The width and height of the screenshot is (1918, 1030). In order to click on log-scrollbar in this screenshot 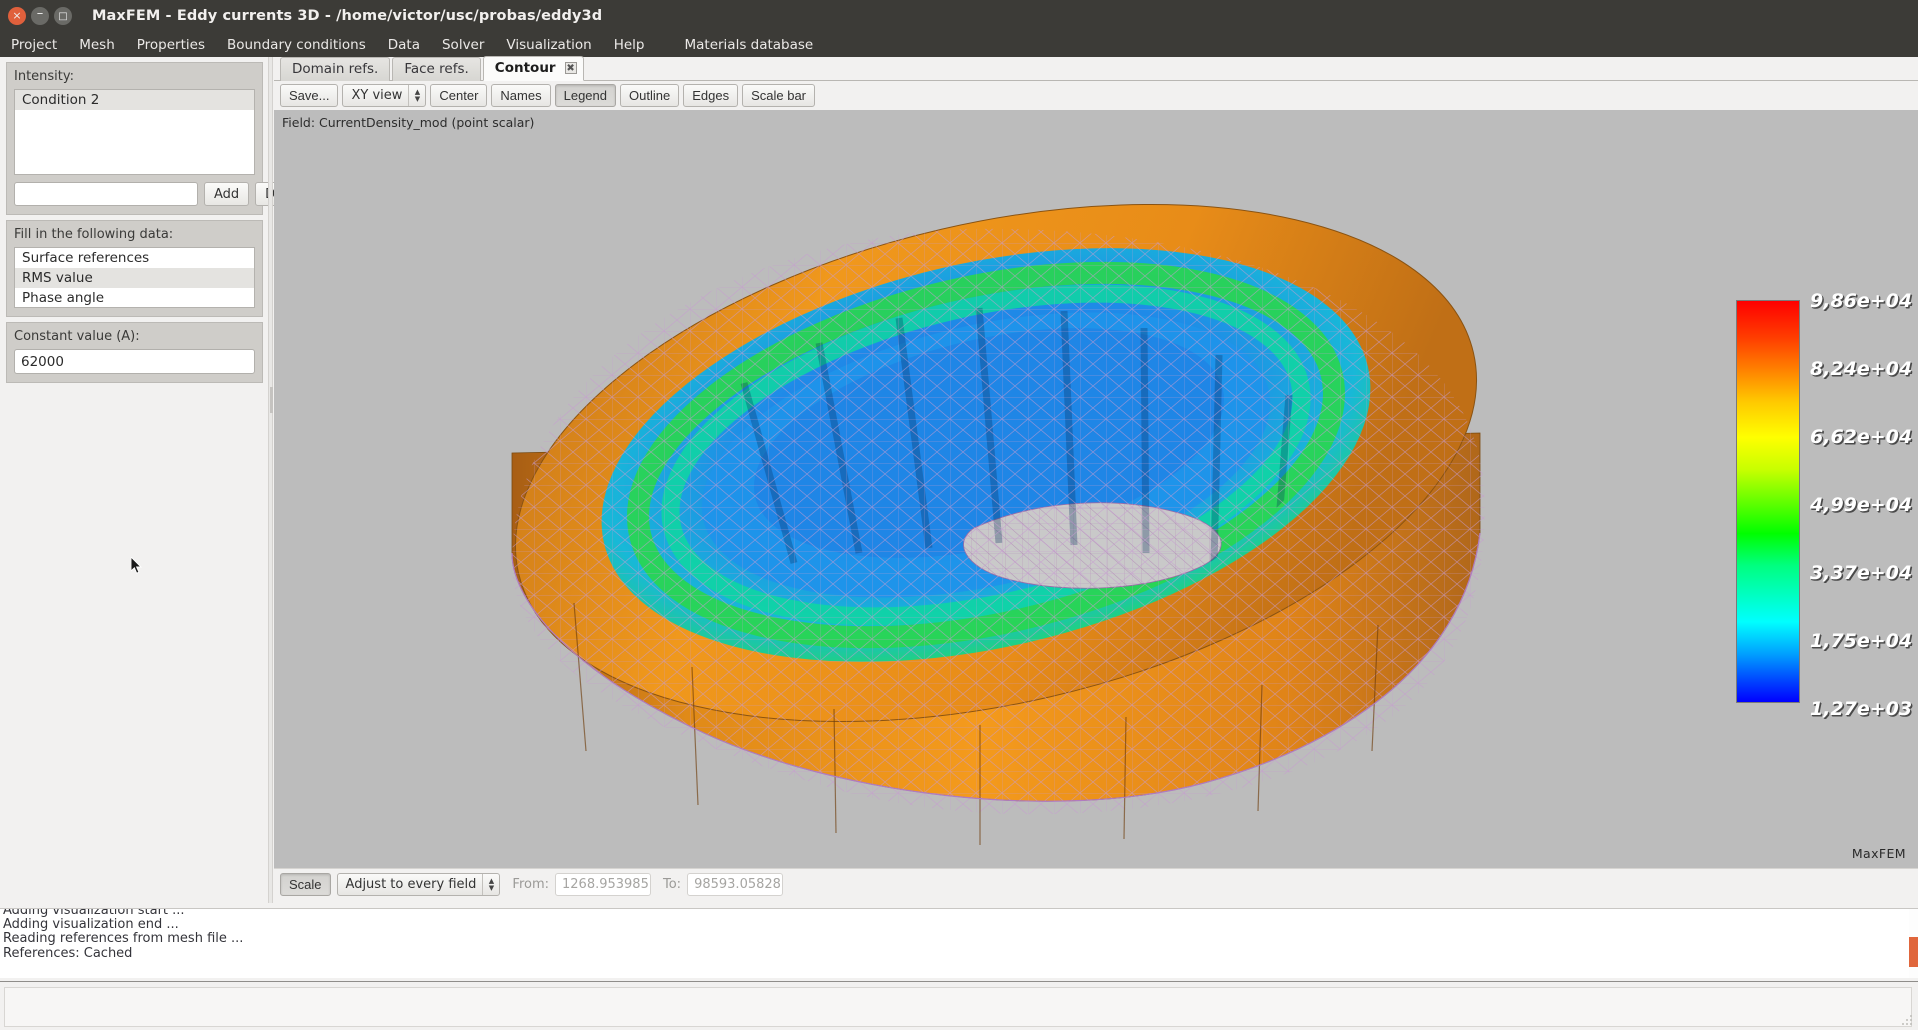, I will do `click(1913, 943)`.